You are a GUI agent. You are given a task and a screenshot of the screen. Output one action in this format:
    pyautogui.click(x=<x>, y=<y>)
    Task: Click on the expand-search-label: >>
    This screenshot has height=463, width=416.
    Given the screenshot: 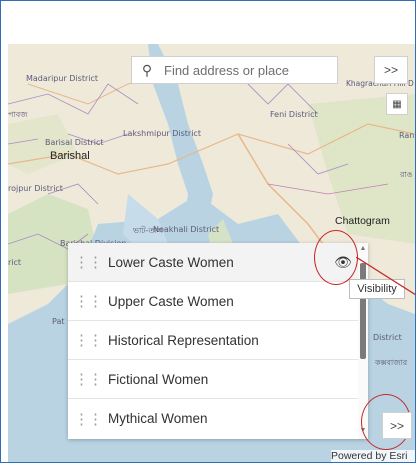 What is the action you would take?
    pyautogui.click(x=390, y=70)
    